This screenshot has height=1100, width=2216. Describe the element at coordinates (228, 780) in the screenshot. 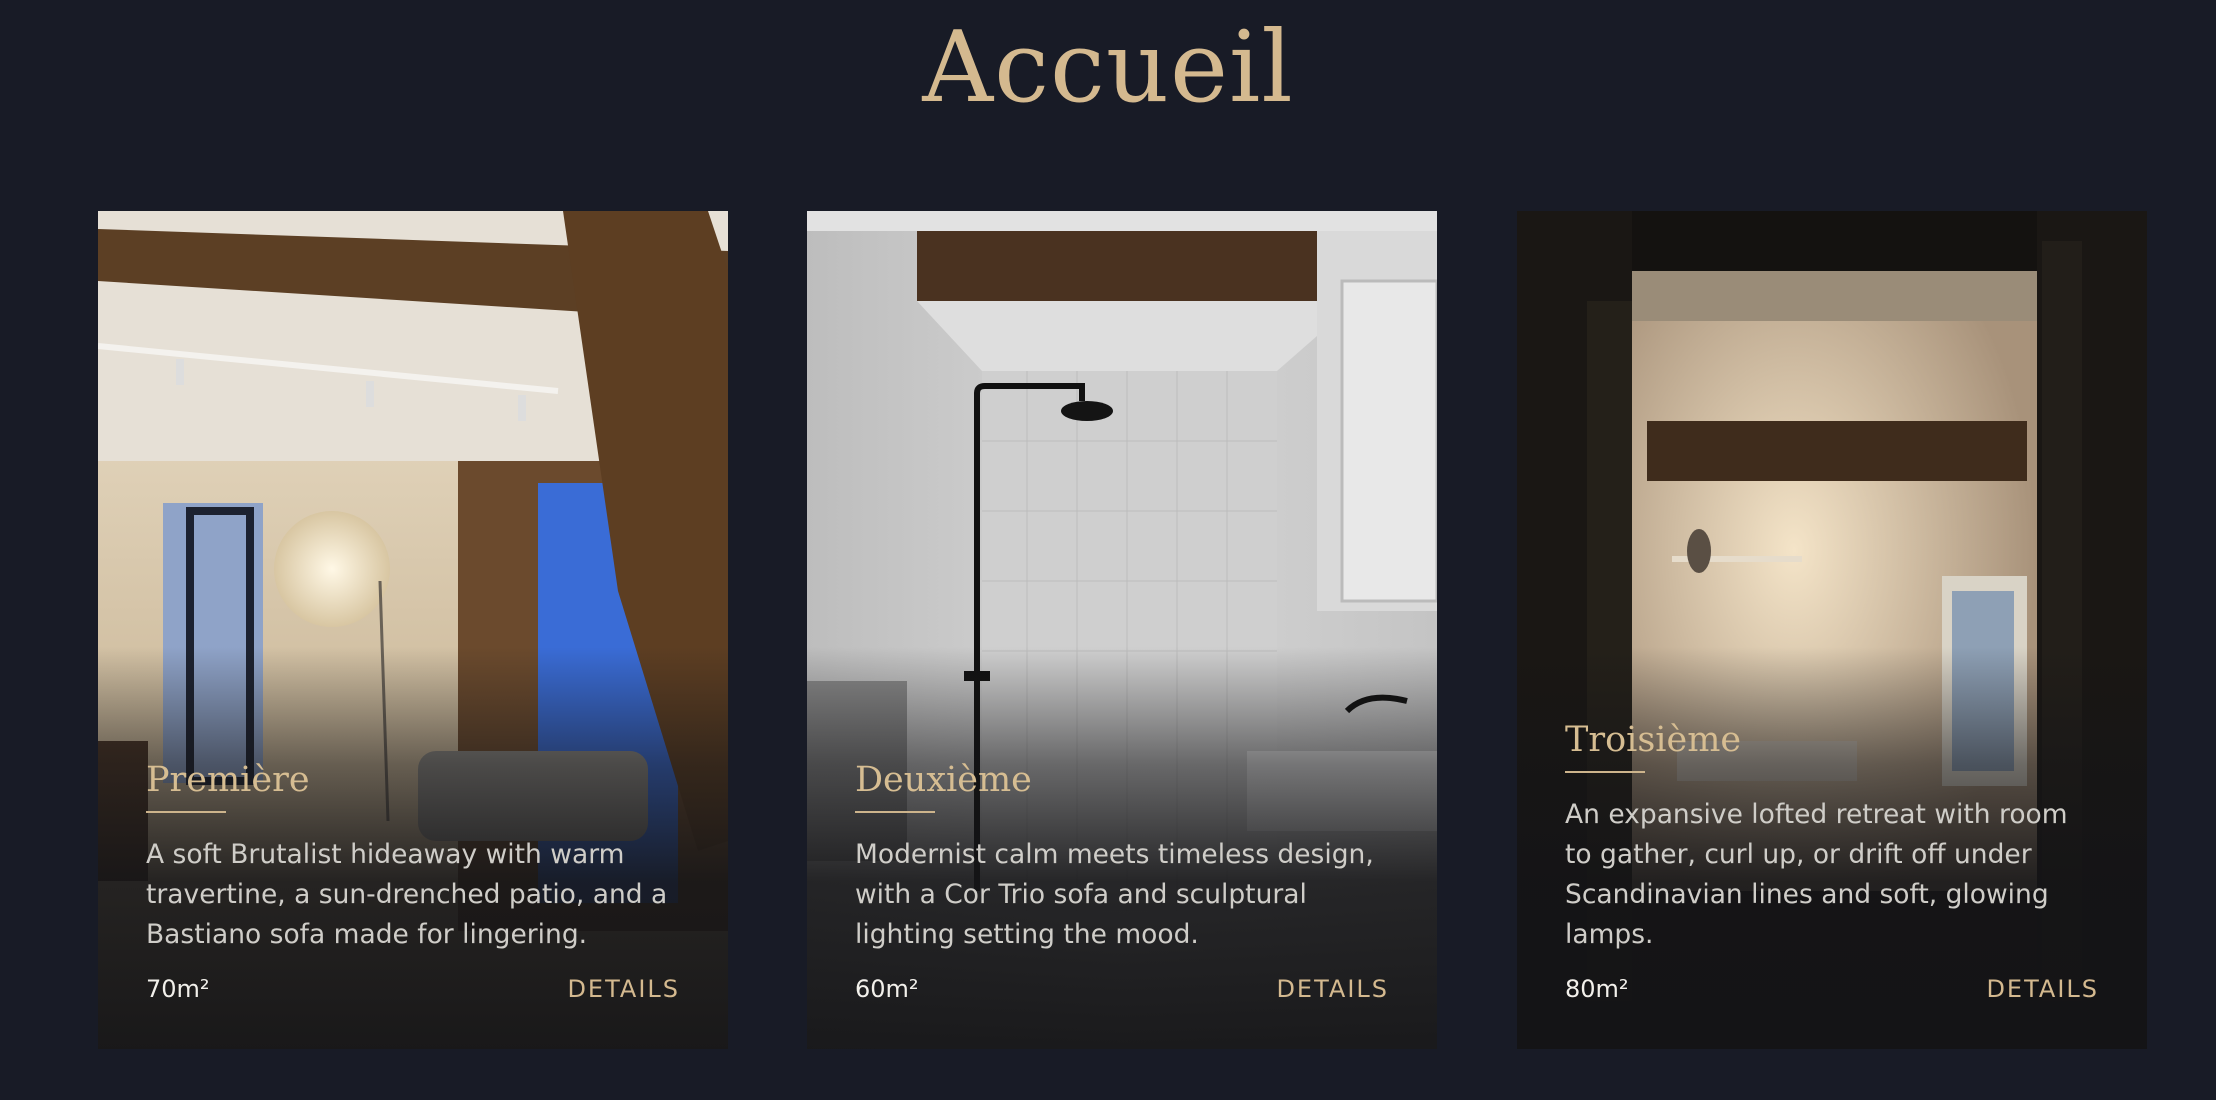

I see `card-title: Première` at that location.